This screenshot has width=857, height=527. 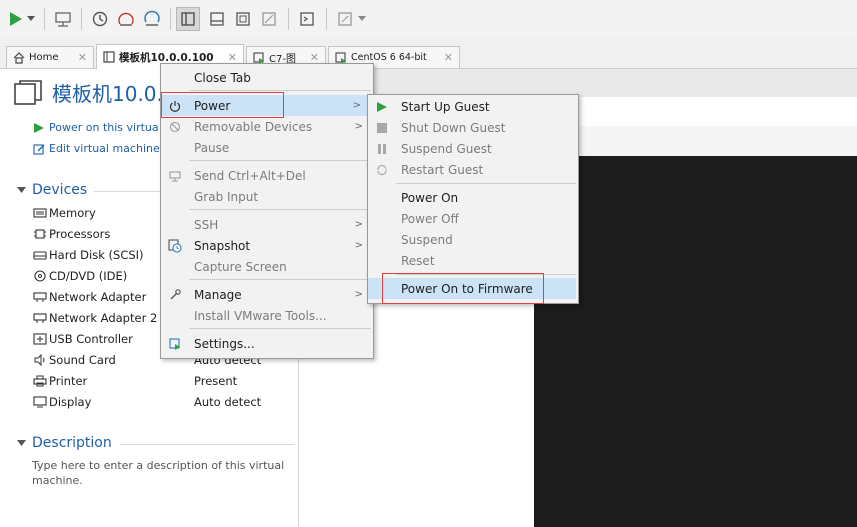 What do you see at coordinates (107, 94) in the screenshot?
I see `vm-title: 模板机10.0.` at bounding box center [107, 94].